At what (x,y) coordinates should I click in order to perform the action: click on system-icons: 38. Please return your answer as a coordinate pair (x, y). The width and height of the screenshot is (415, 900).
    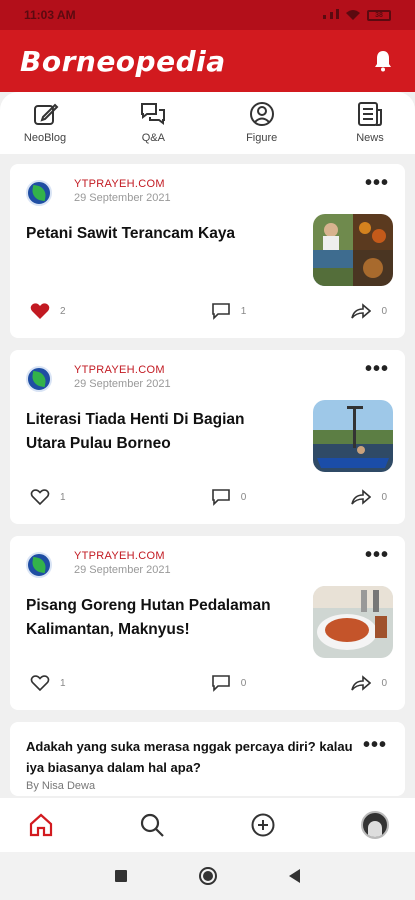
    Looking at the image, I should click on (357, 15).